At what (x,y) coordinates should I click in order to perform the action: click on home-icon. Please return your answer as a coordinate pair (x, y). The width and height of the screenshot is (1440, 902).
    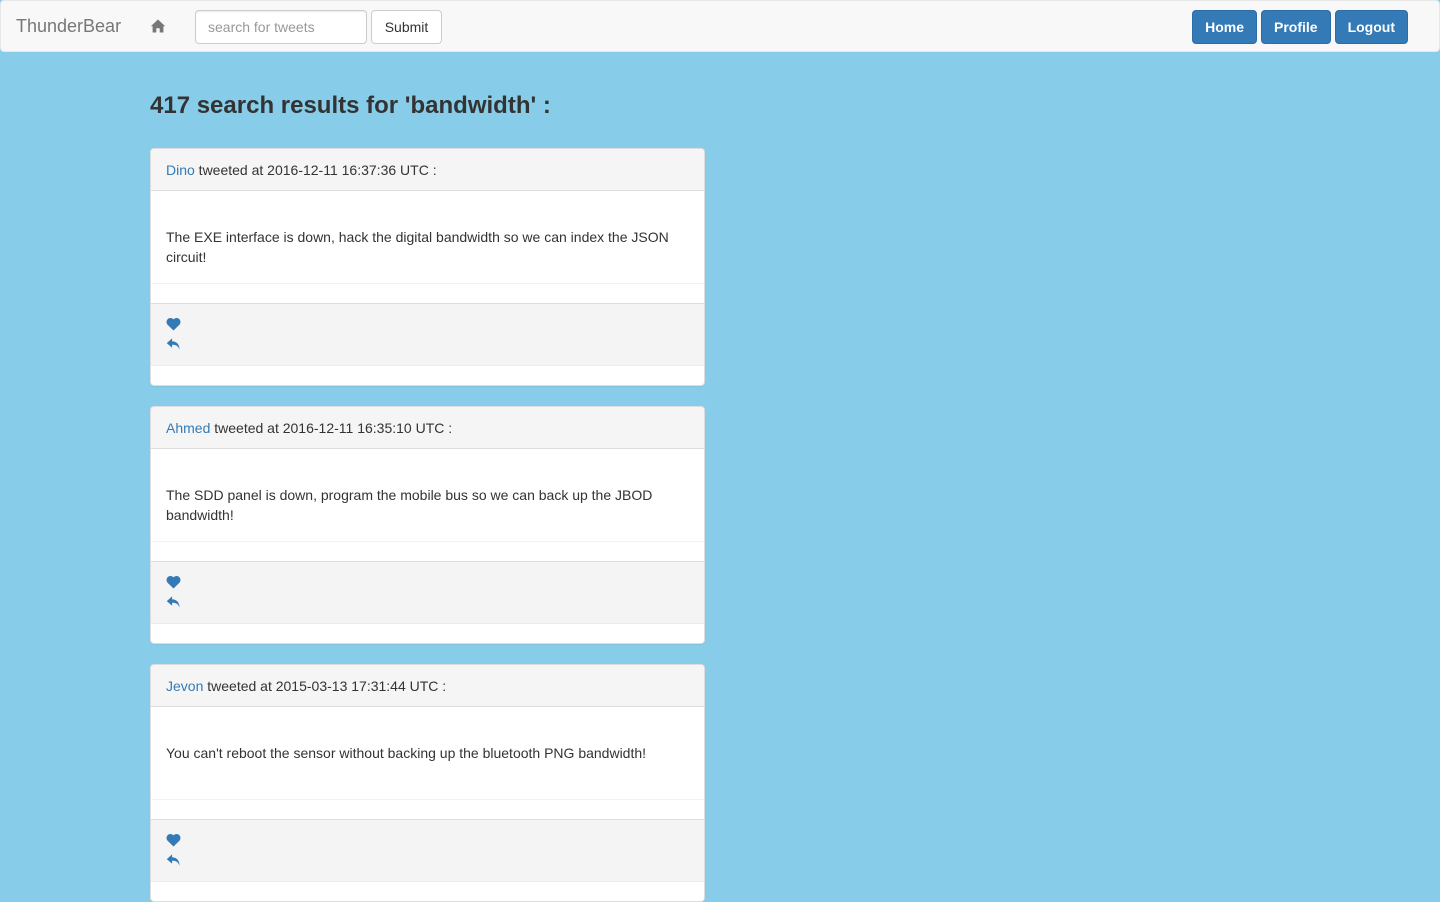
    Looking at the image, I should click on (158, 26).